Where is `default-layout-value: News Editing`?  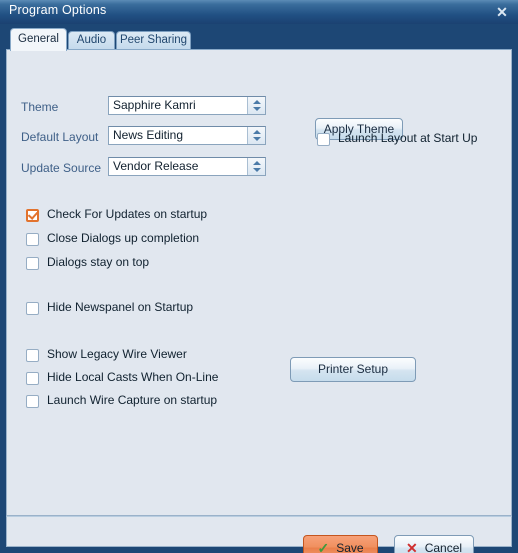 default-layout-value: News Editing is located at coordinates (148, 135).